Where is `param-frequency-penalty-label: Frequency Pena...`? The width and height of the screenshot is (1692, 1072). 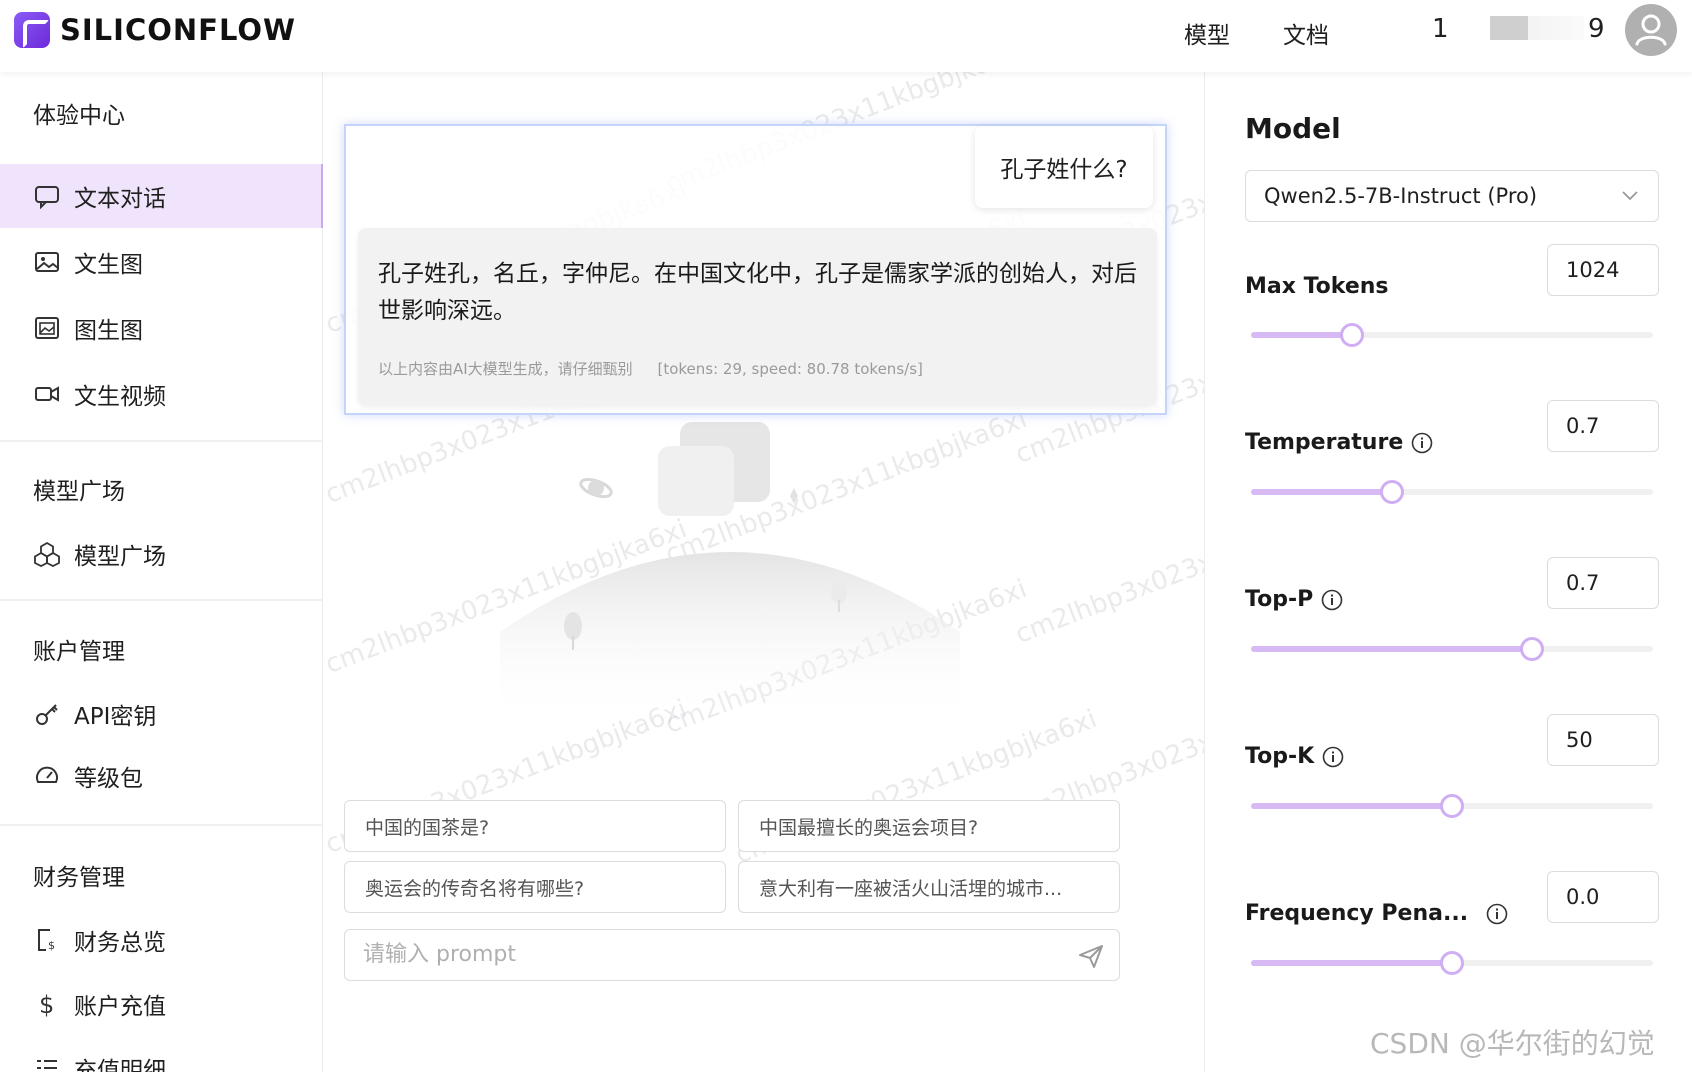 param-frequency-penalty-label: Frequency Pena... is located at coordinates (1376, 913).